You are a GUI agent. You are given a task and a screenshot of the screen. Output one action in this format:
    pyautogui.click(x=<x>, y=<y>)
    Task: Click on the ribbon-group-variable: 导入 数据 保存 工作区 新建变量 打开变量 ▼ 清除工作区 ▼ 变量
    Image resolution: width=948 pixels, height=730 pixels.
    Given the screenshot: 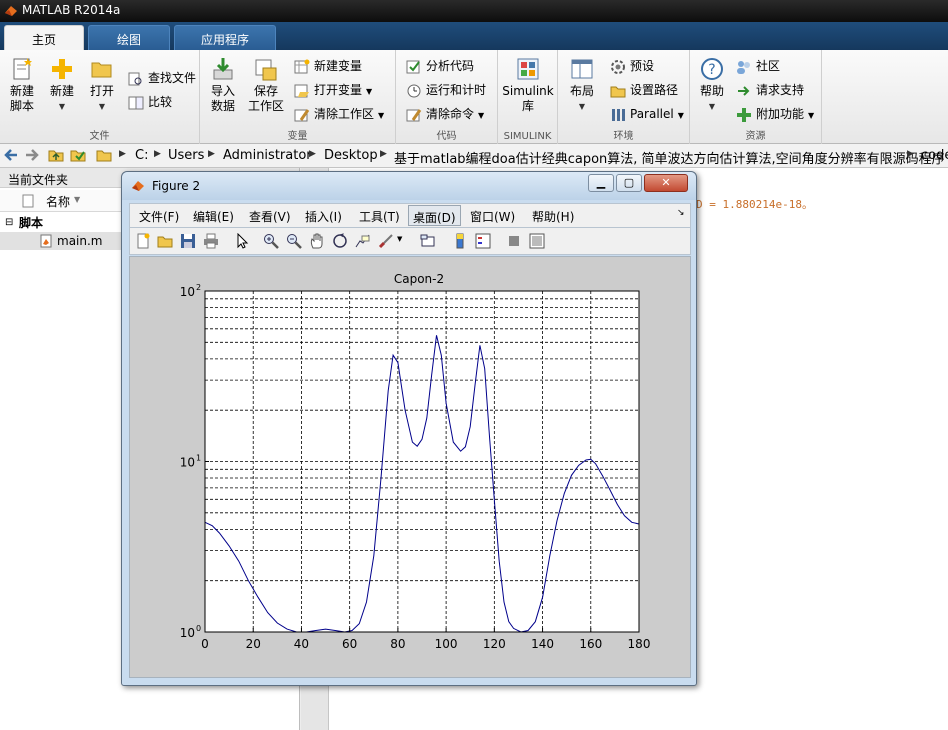 What is the action you would take?
    pyautogui.click(x=298, y=97)
    